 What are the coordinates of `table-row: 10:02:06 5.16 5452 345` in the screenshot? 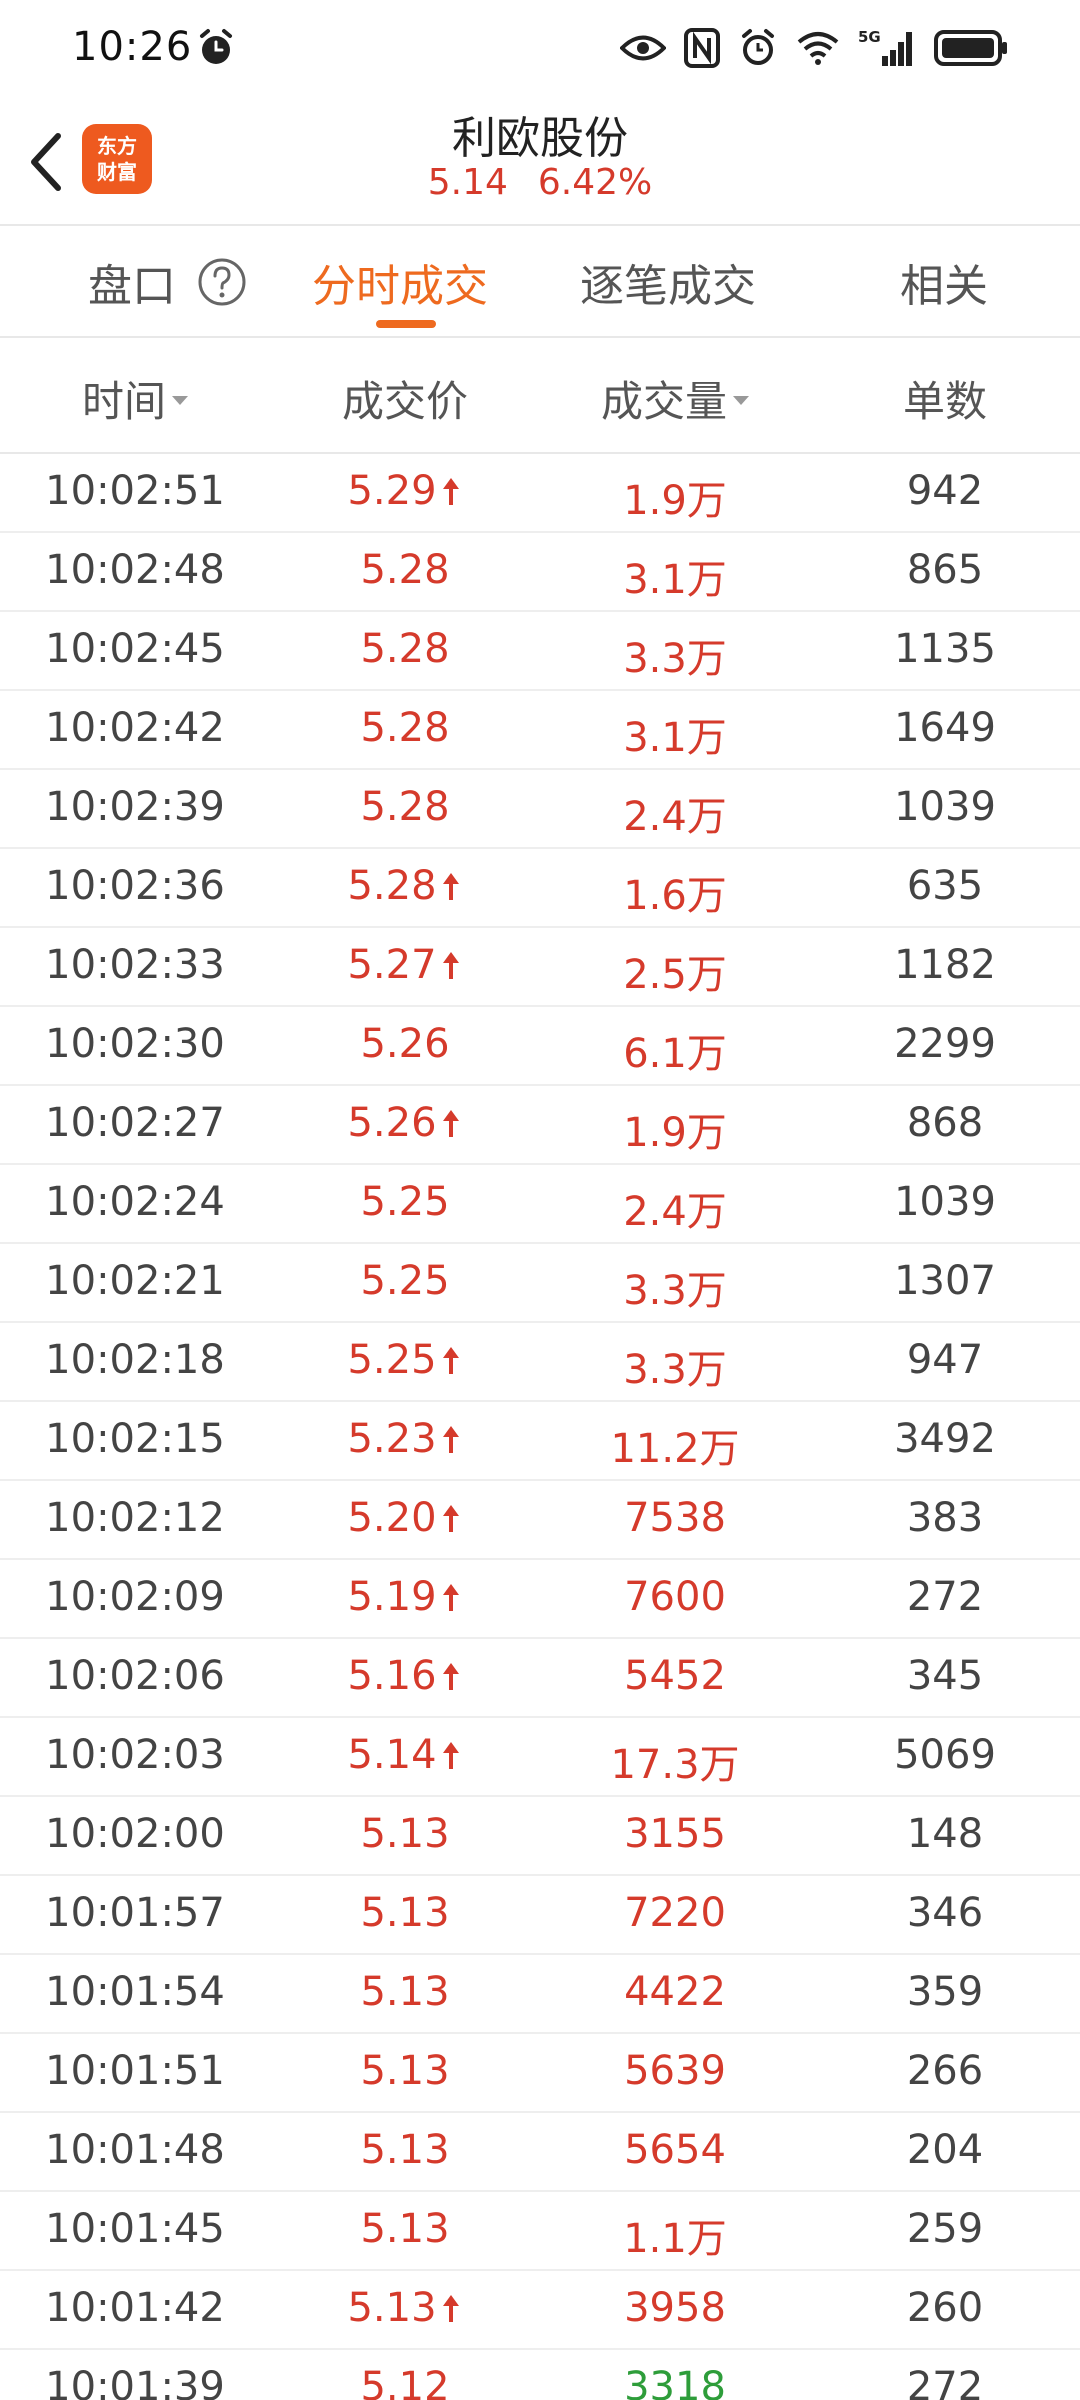 It's located at (540, 1678).